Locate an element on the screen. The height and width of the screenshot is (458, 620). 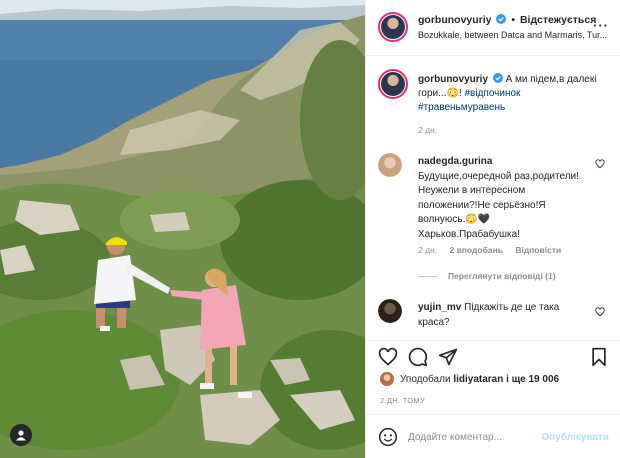
user-tag-button is located at coordinates (21, 435).